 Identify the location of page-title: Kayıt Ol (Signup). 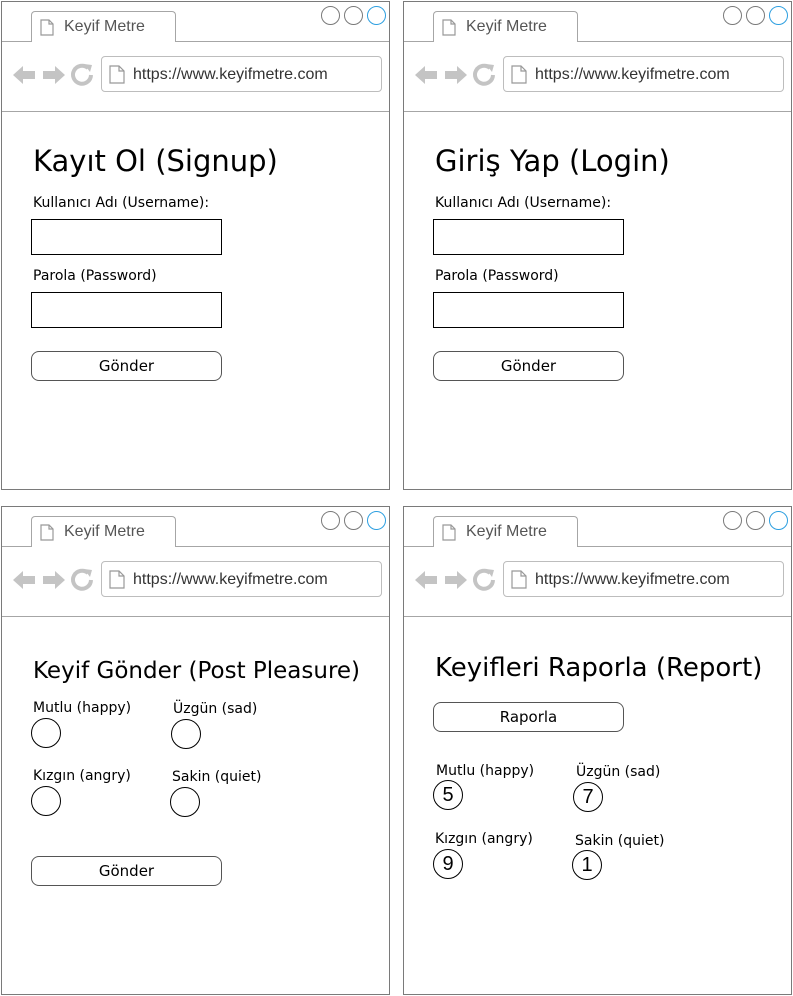
(155, 161).